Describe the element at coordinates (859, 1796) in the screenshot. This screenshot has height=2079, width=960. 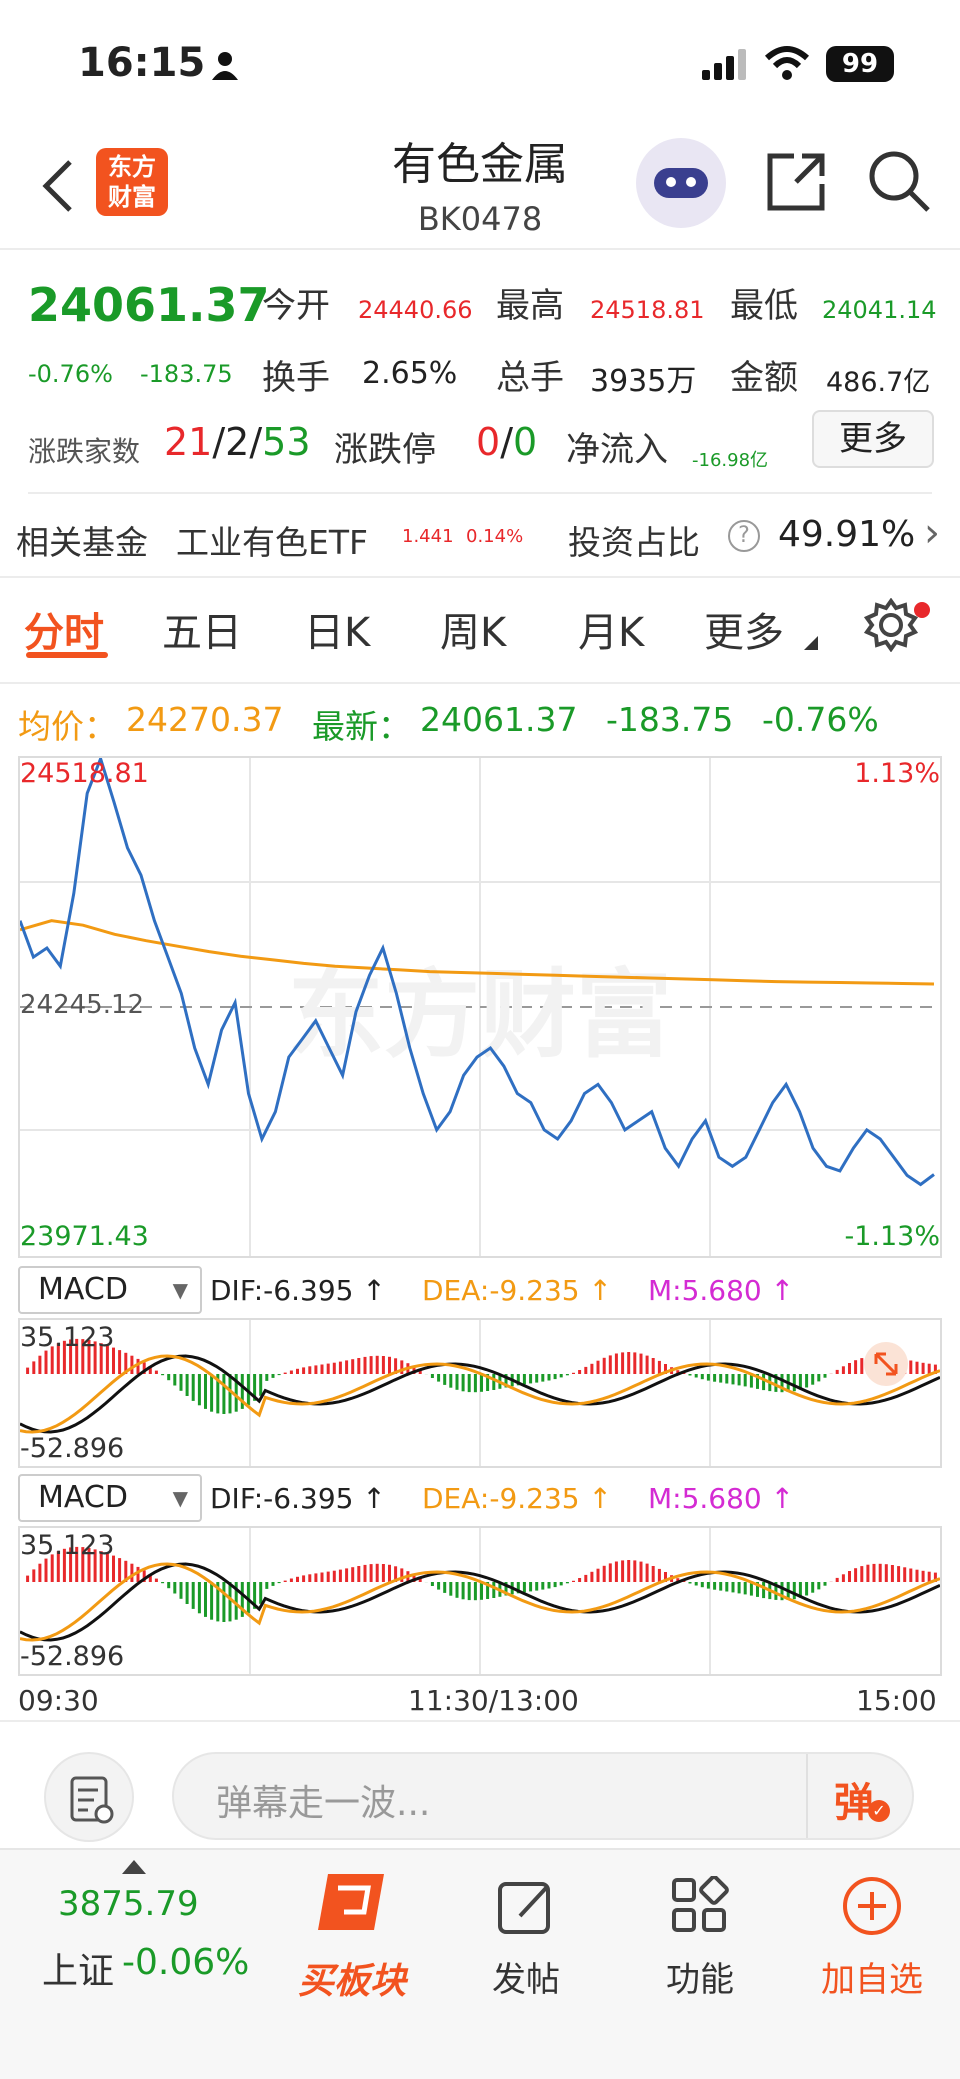
I see `danmaku-toggle-button: 弹 ✓` at that location.